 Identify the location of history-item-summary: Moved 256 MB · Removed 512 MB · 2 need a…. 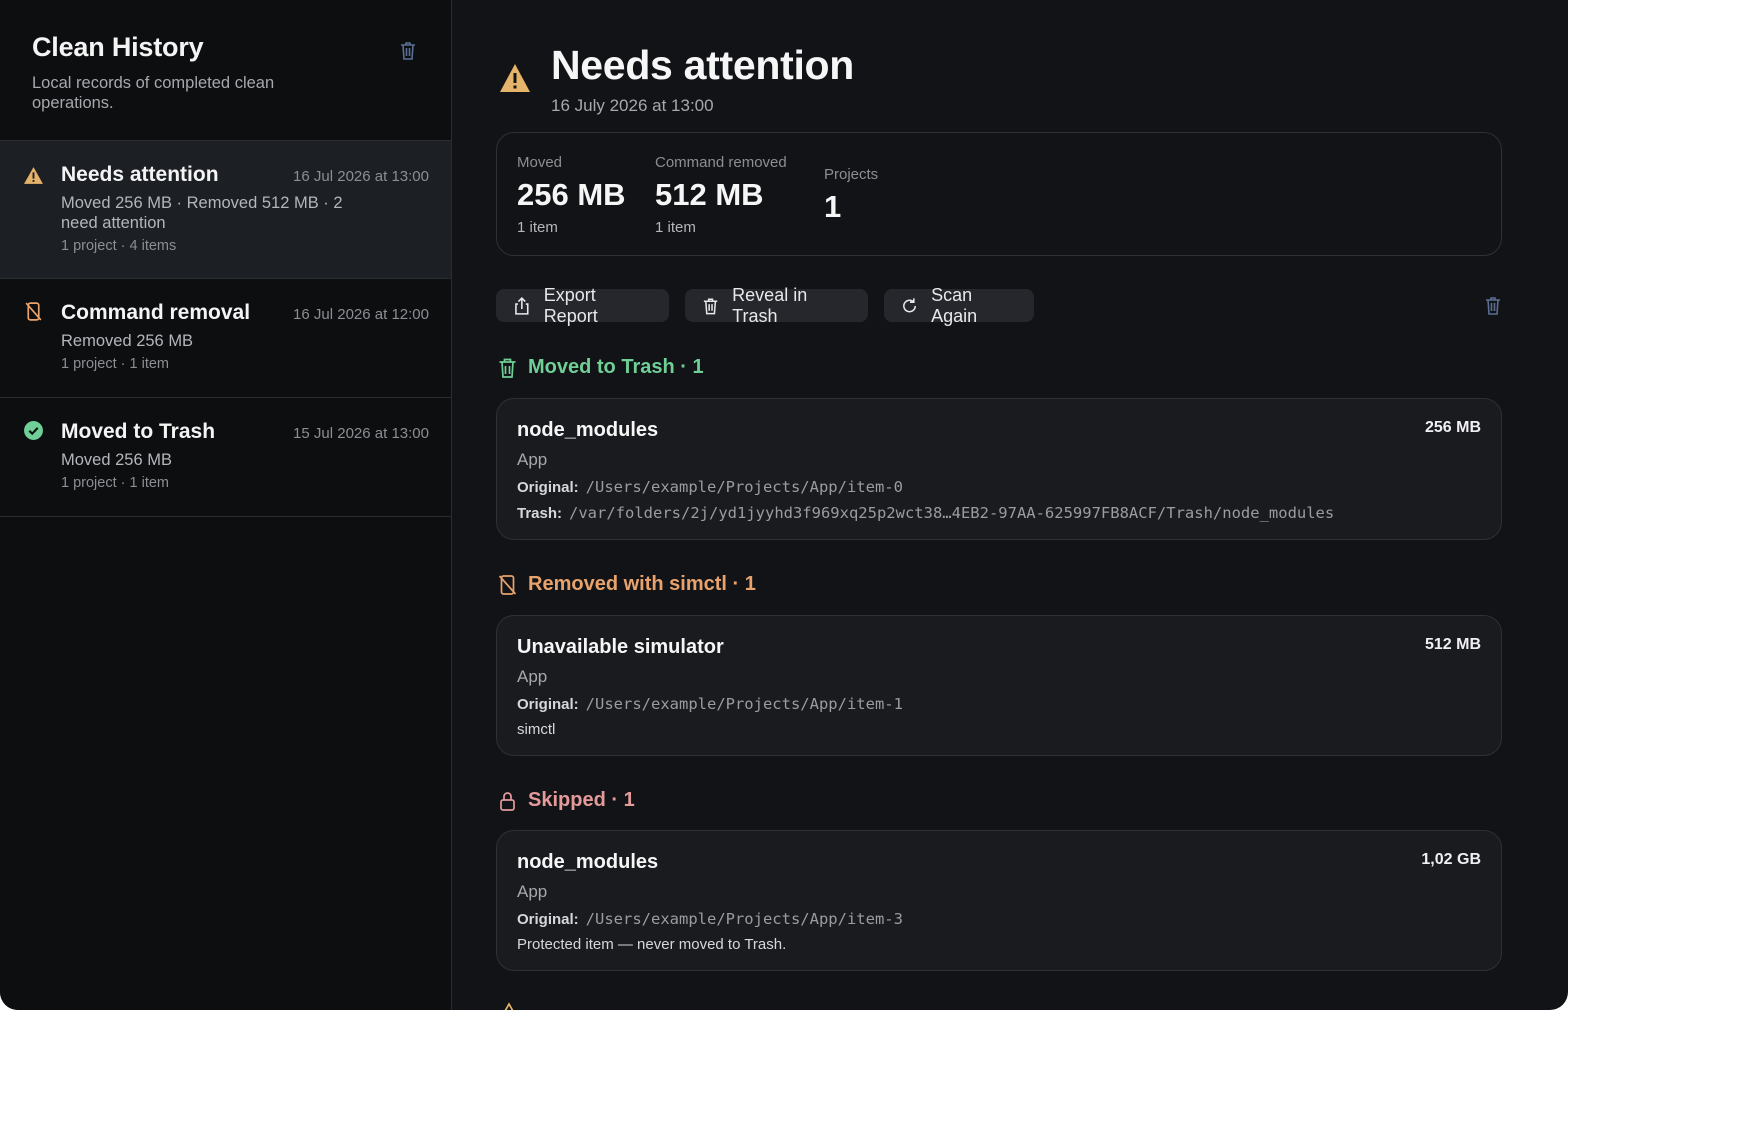
(202, 213).